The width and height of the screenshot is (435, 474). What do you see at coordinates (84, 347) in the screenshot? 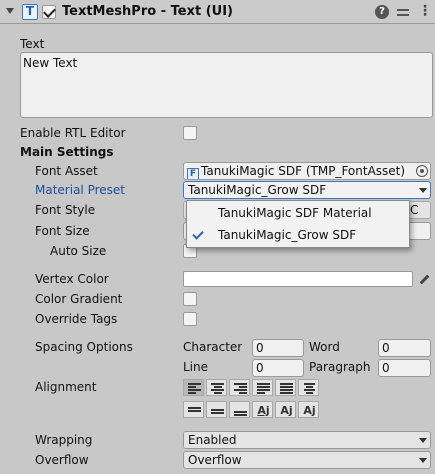
I see `spacing-options-label: Spacing Options` at bounding box center [84, 347].